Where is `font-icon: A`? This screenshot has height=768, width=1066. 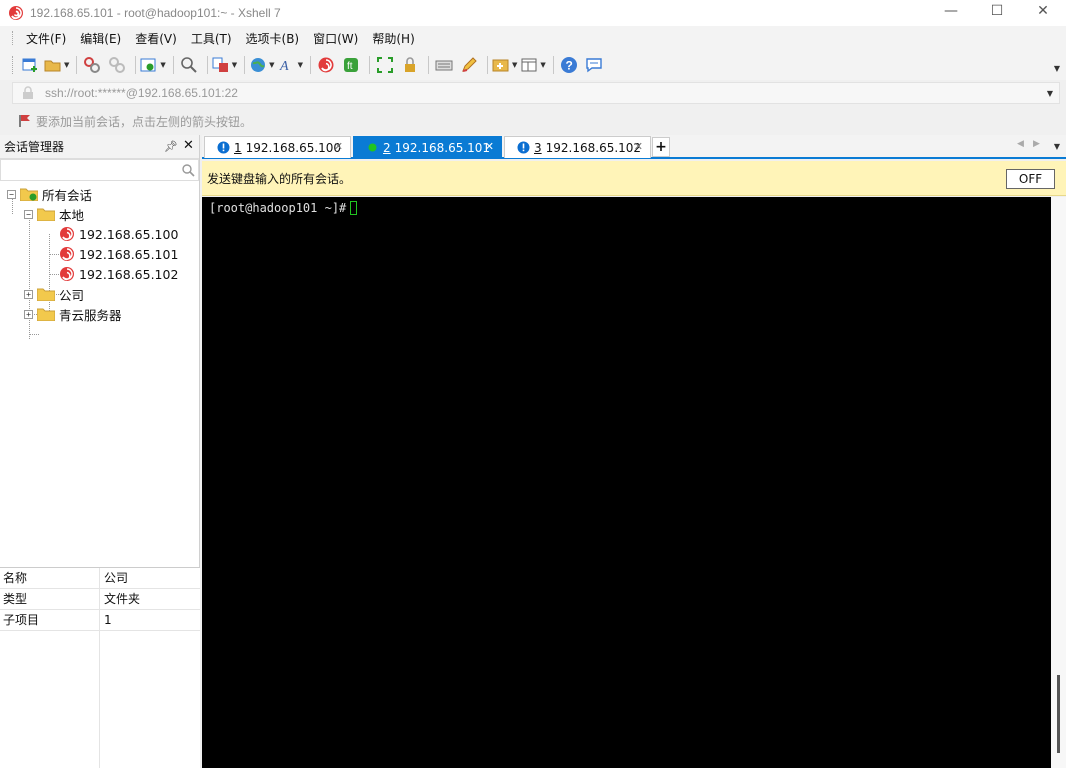
font-icon: A is located at coordinates (284, 66).